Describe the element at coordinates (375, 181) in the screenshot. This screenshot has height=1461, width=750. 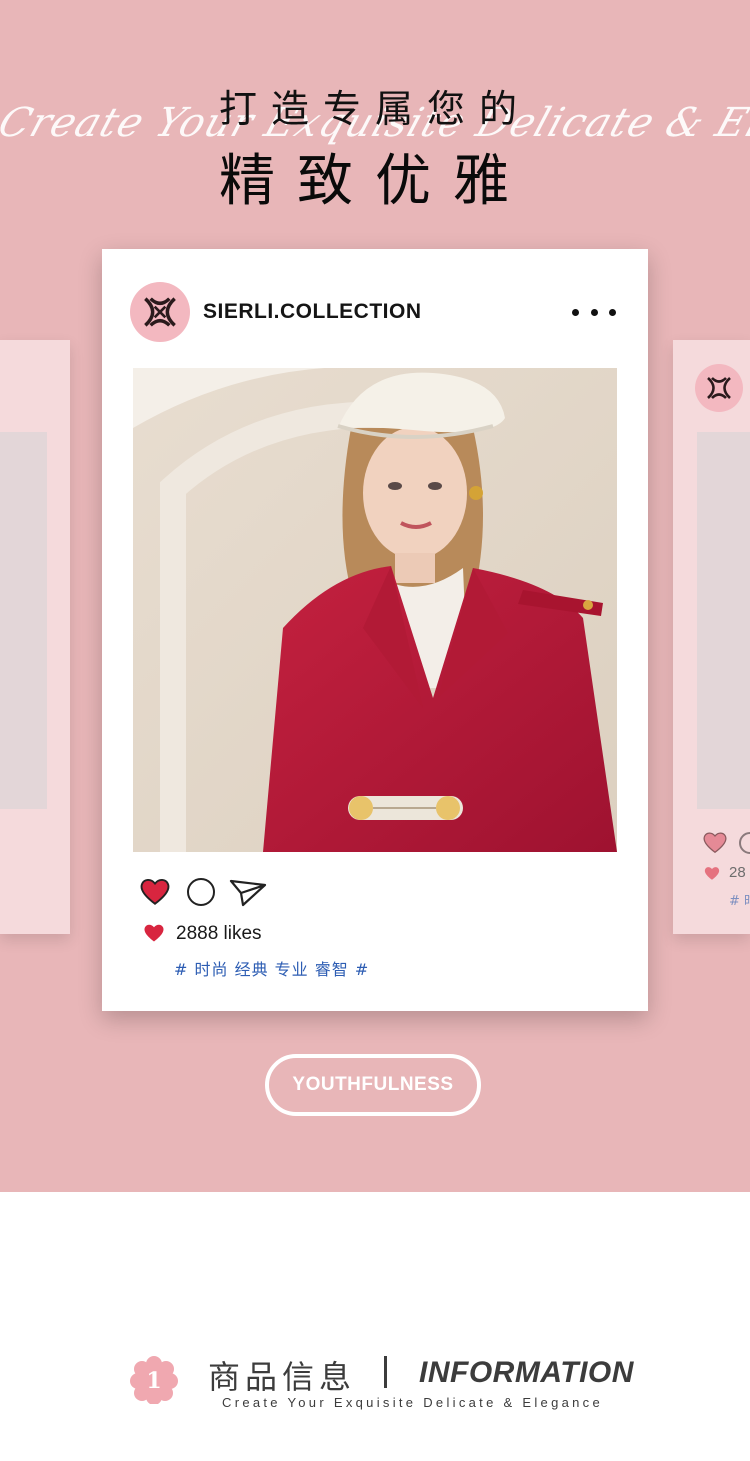
I see `hero-title-line2: 精致优雅` at that location.